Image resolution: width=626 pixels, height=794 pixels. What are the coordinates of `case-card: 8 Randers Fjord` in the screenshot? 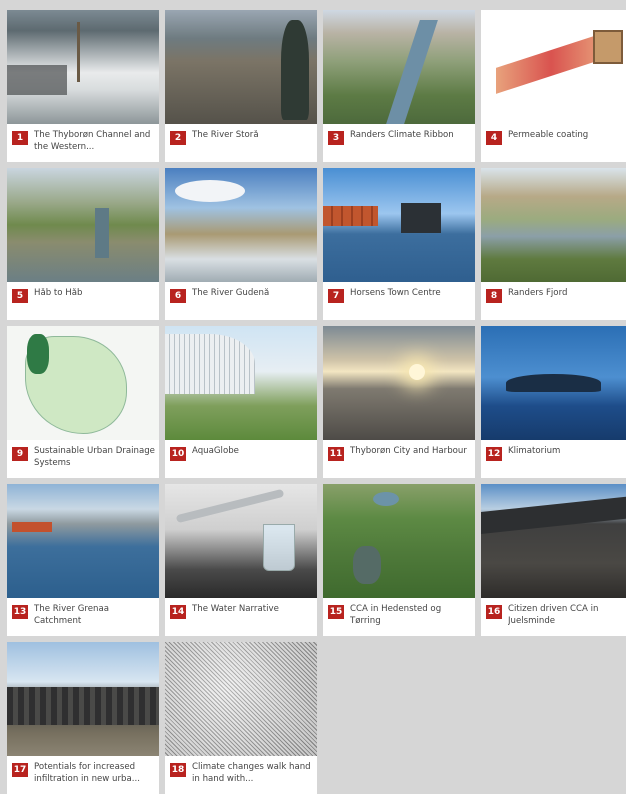 It's located at (553, 244).